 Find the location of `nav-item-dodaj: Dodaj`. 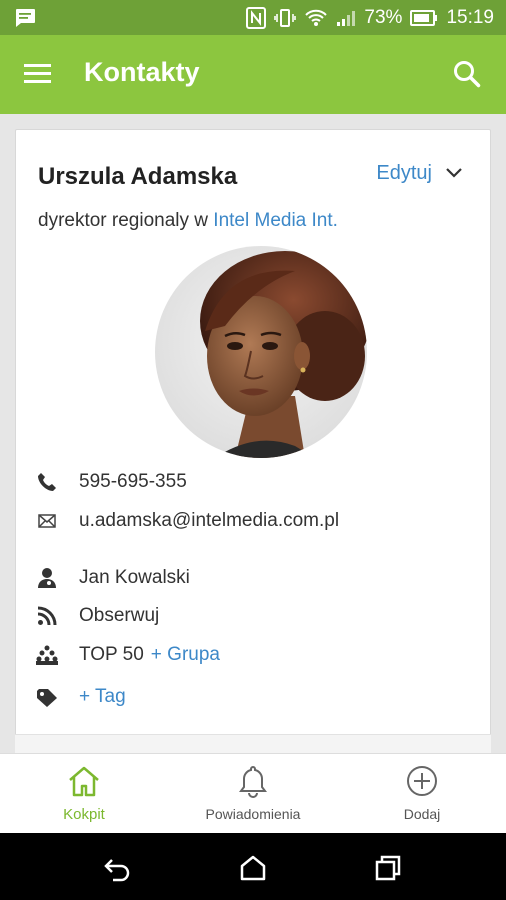

nav-item-dodaj: Dodaj is located at coordinates (422, 794).